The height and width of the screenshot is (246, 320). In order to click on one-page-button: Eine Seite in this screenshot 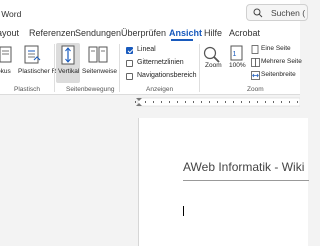, I will do `click(276, 48)`.